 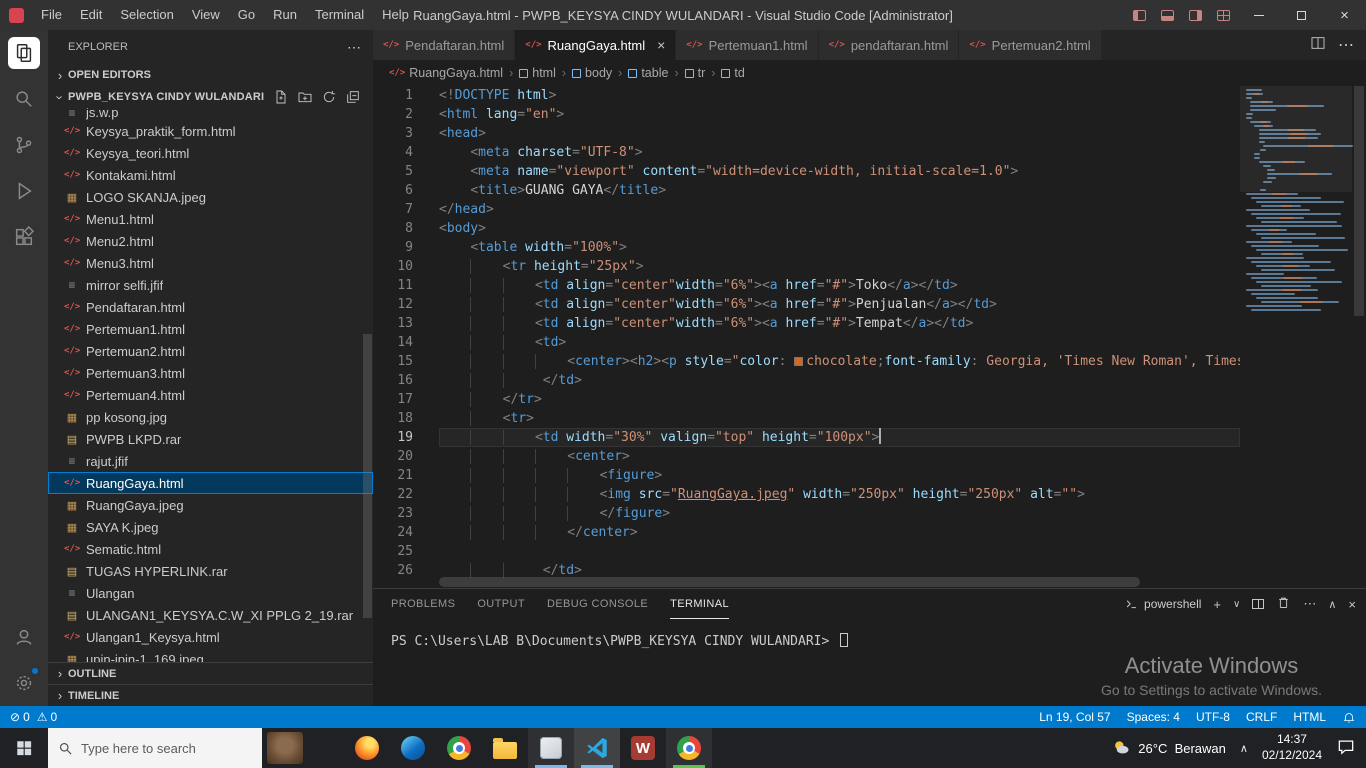 I want to click on menu-run: Run, so click(x=285, y=15).